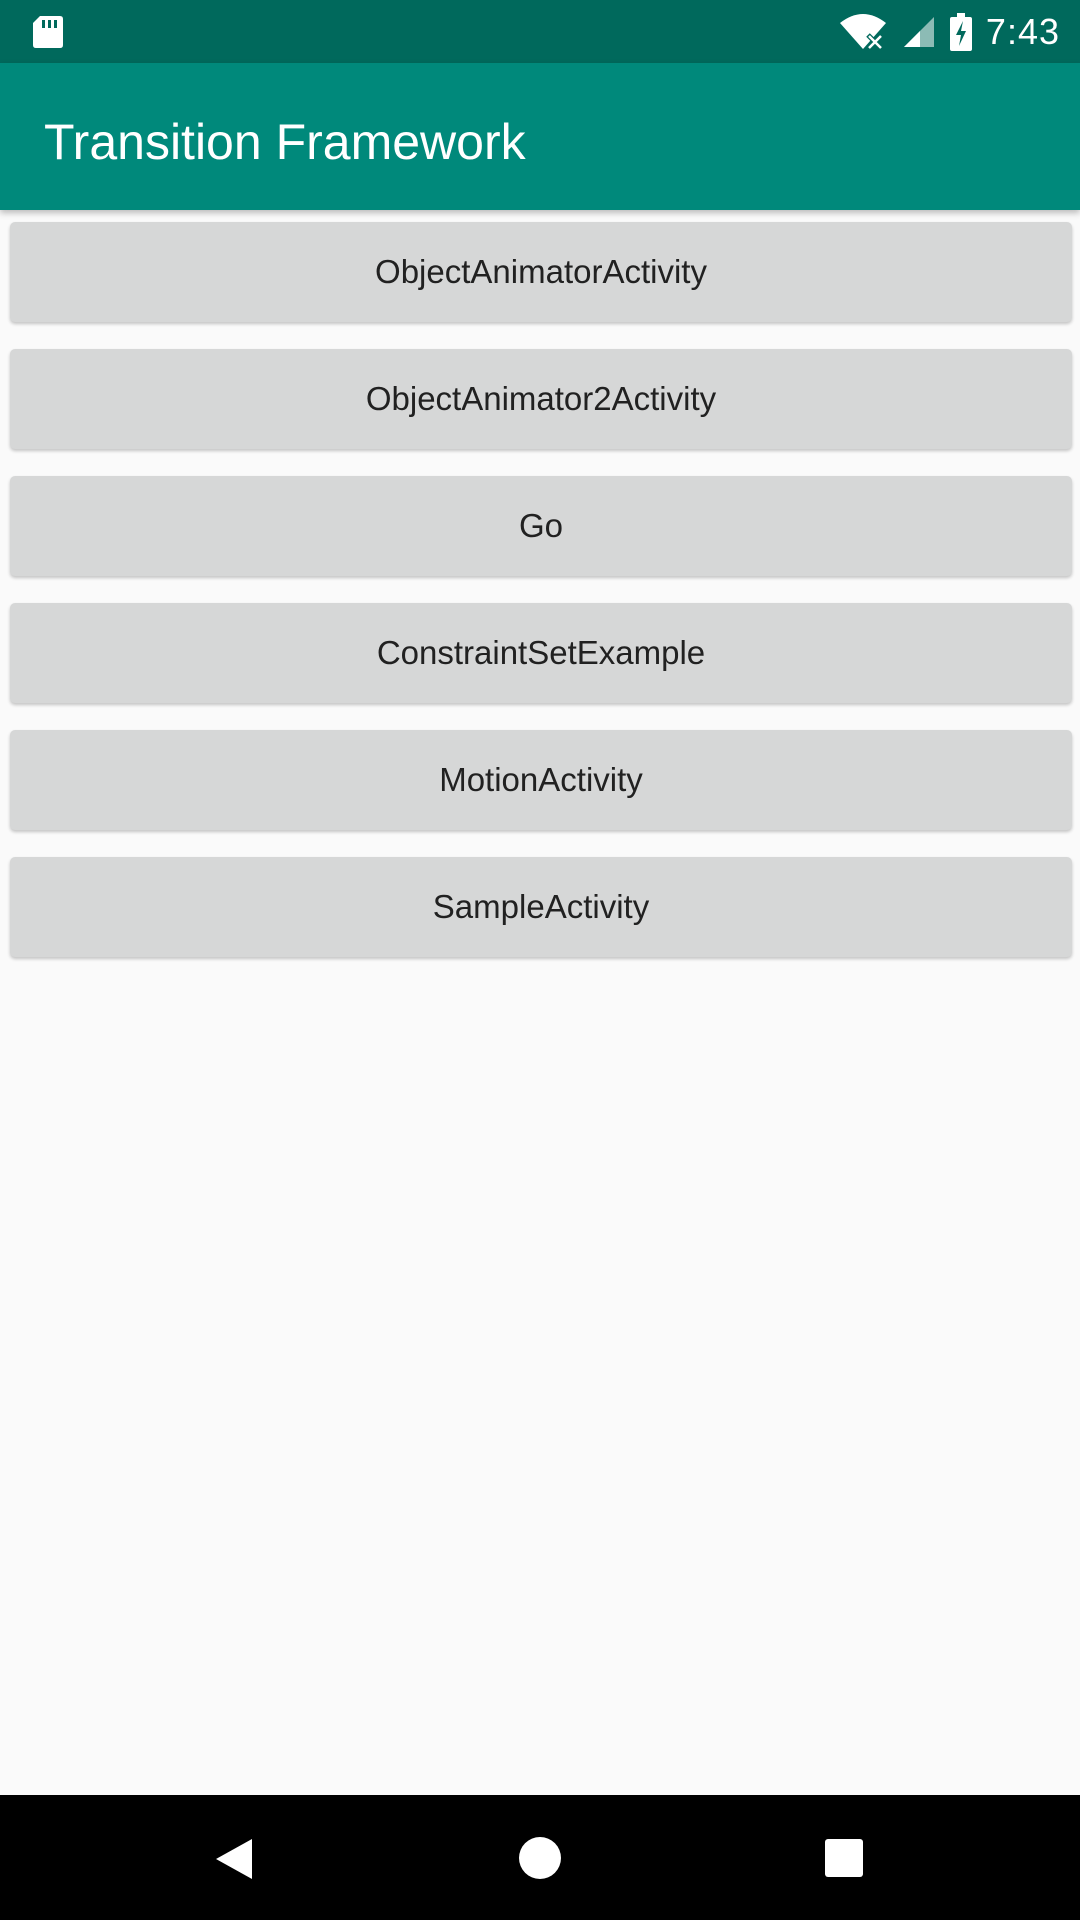 Image resolution: width=1080 pixels, height=1920 pixels. I want to click on app-bar: Transition Framework, so click(540, 136).